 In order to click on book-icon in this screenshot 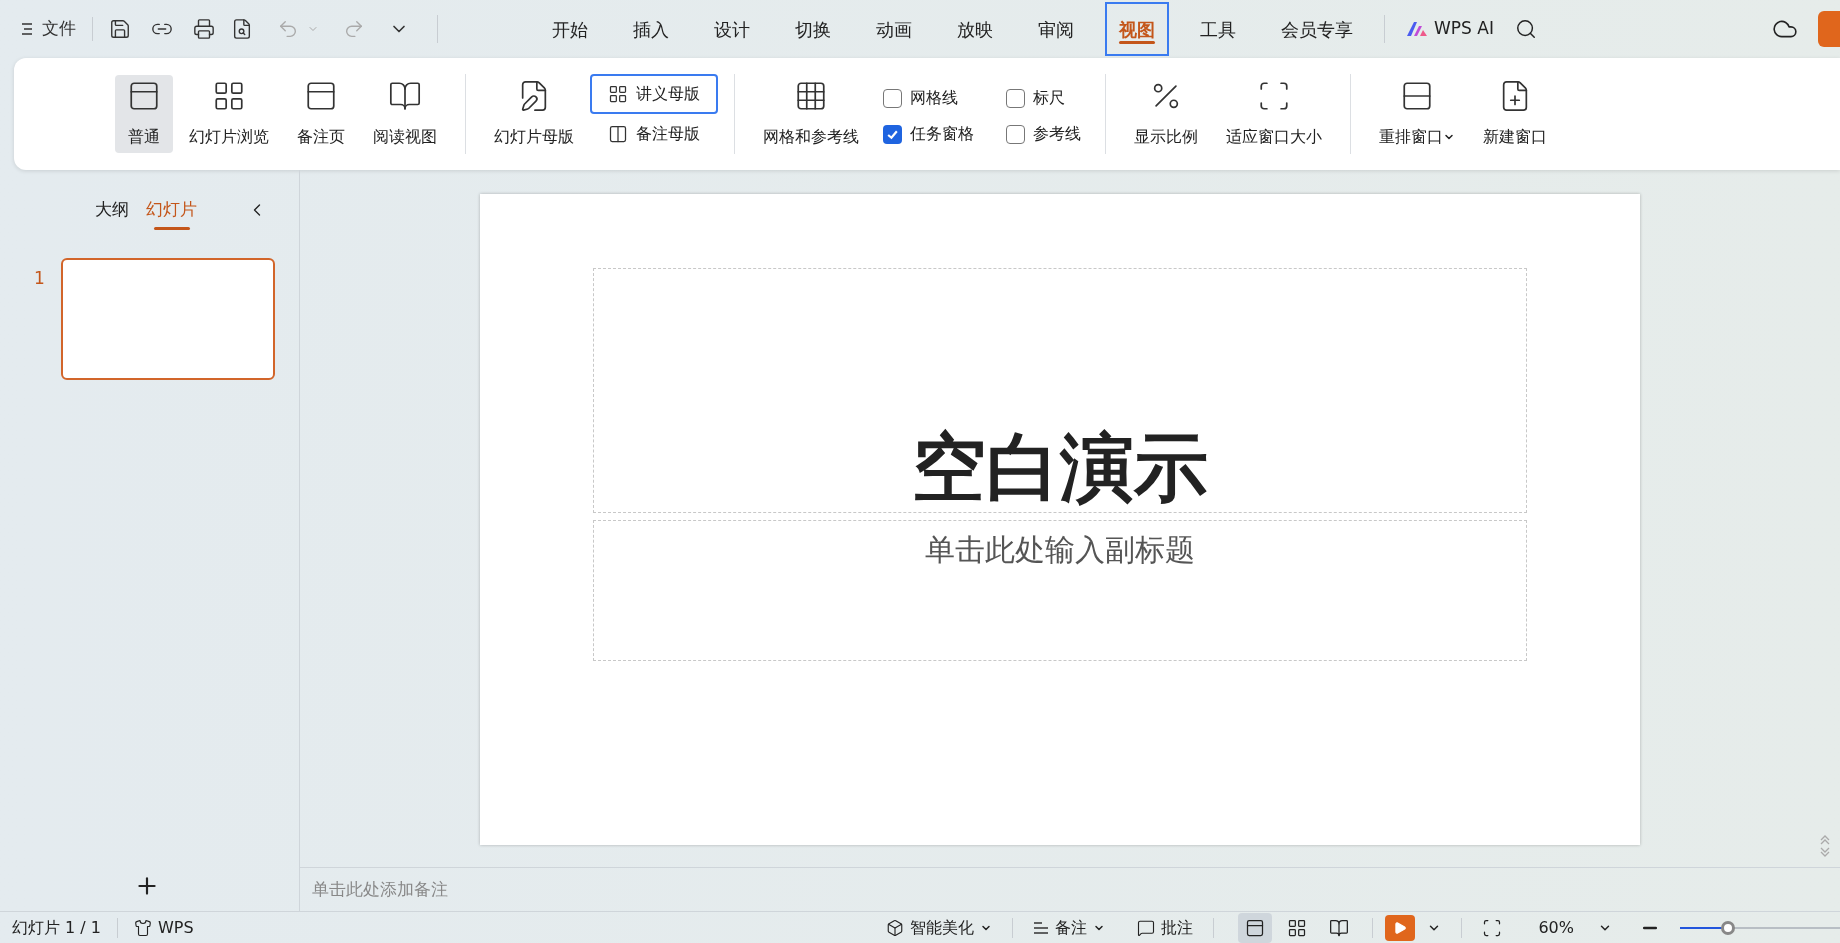, I will do `click(1339, 927)`.